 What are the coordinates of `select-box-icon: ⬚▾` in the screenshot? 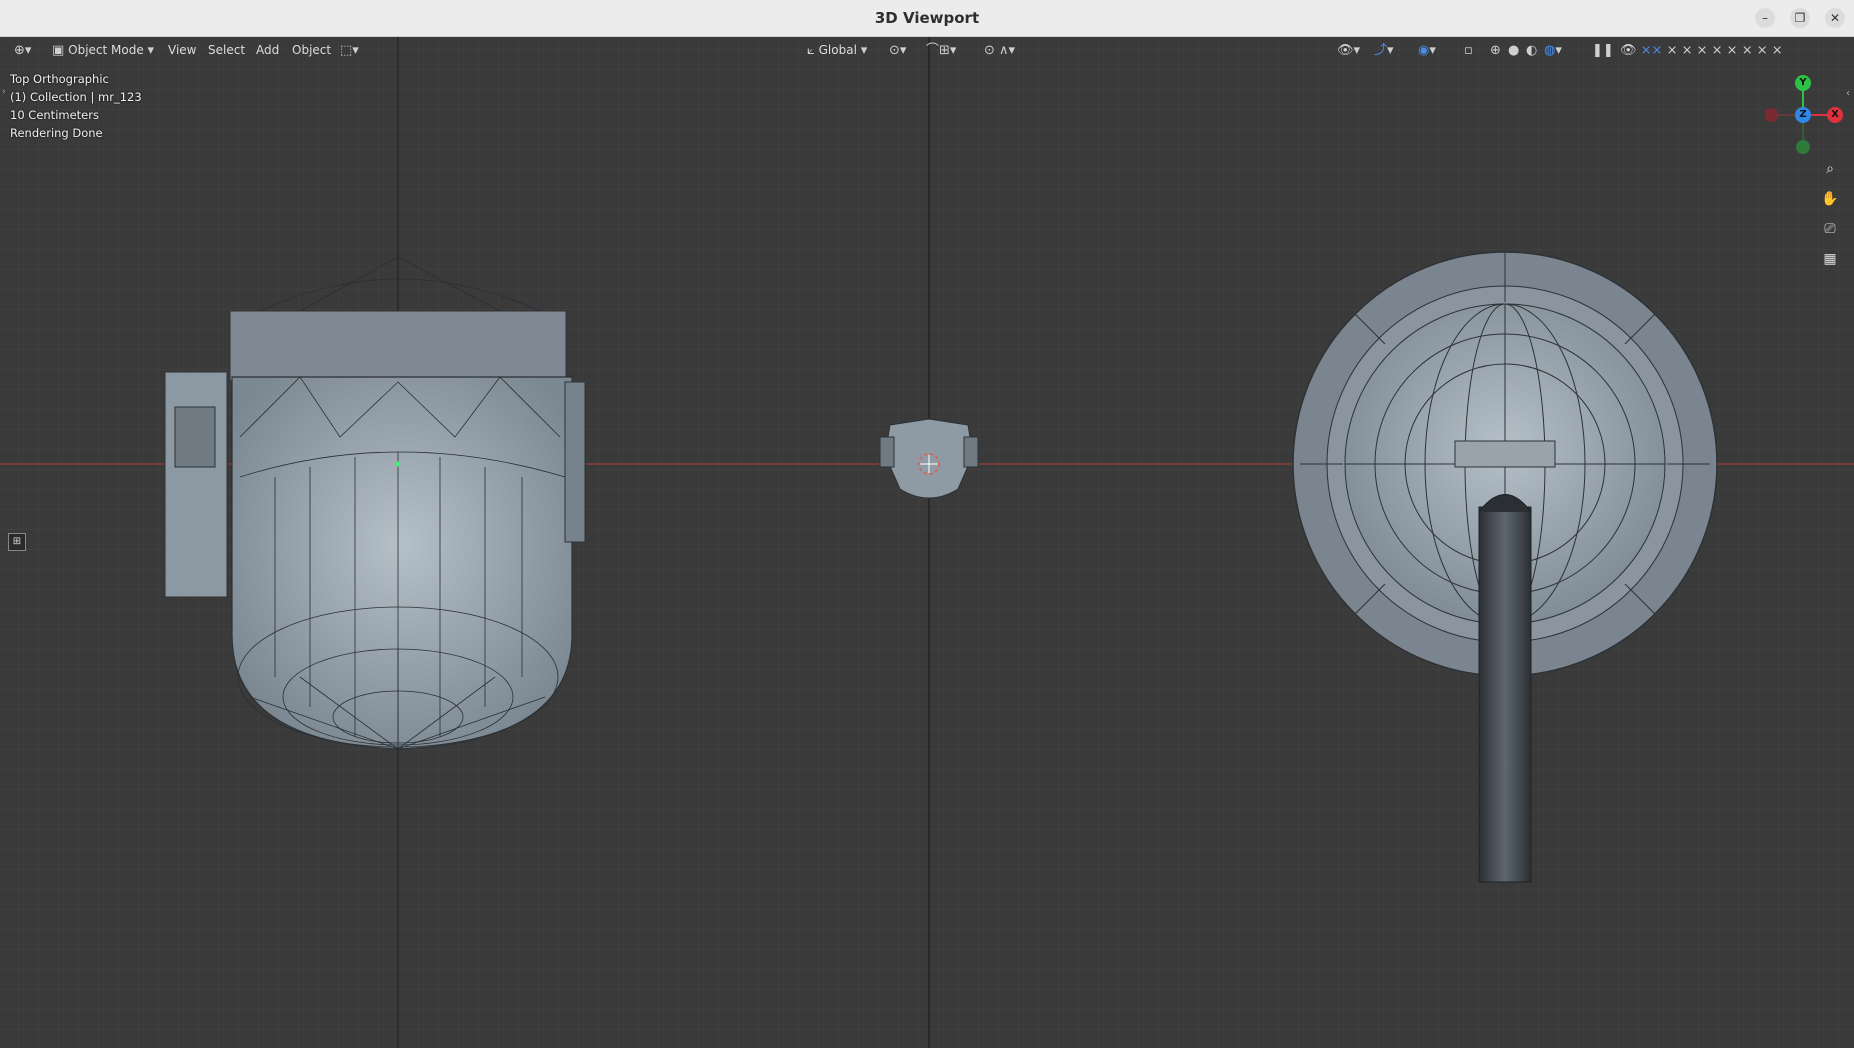 It's located at (349, 50).